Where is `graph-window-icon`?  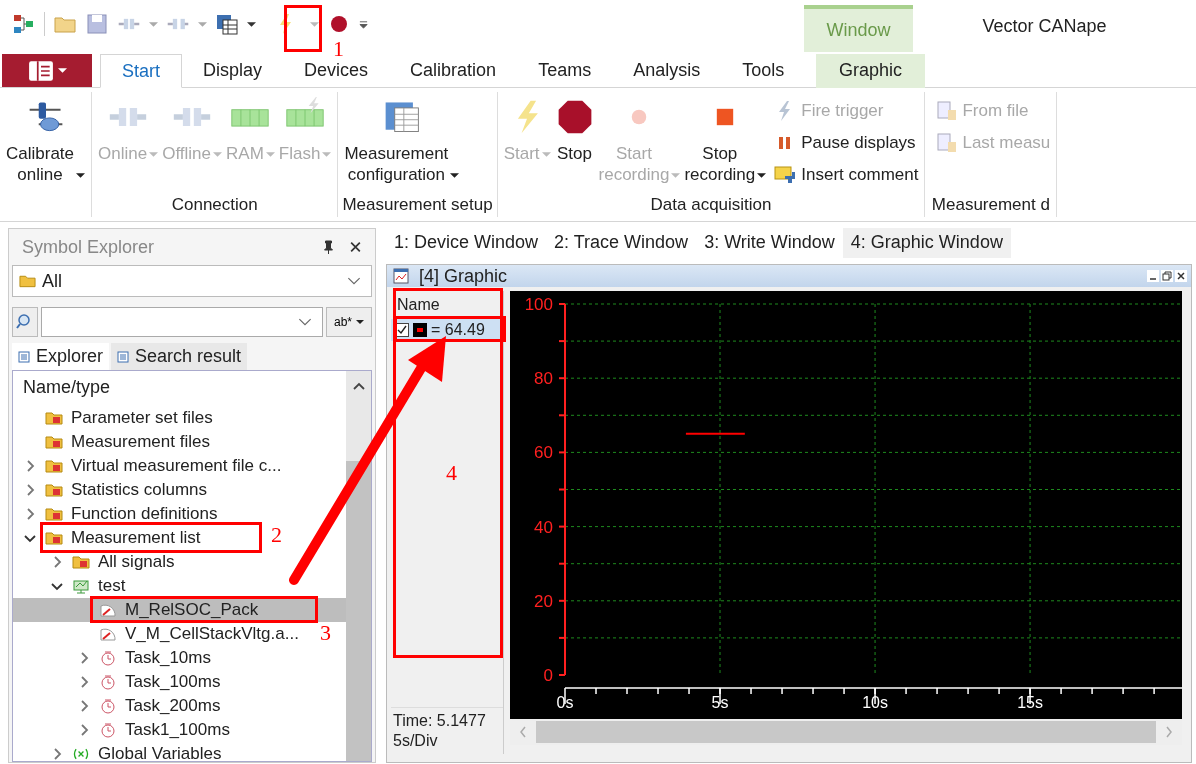
graph-window-icon is located at coordinates (401, 276).